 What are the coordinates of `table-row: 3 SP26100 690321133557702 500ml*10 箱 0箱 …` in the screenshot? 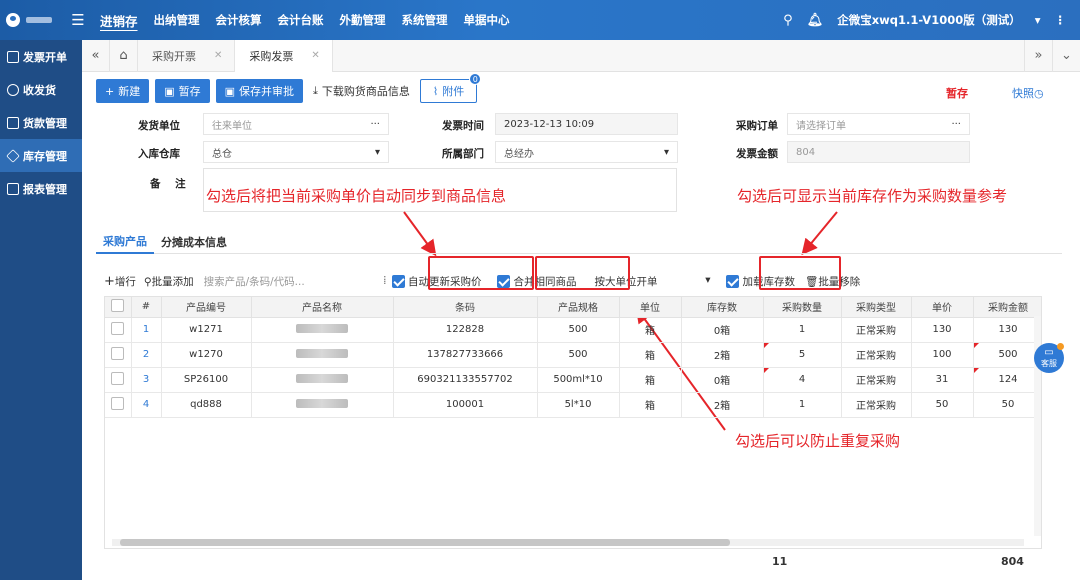 It's located at (573, 380).